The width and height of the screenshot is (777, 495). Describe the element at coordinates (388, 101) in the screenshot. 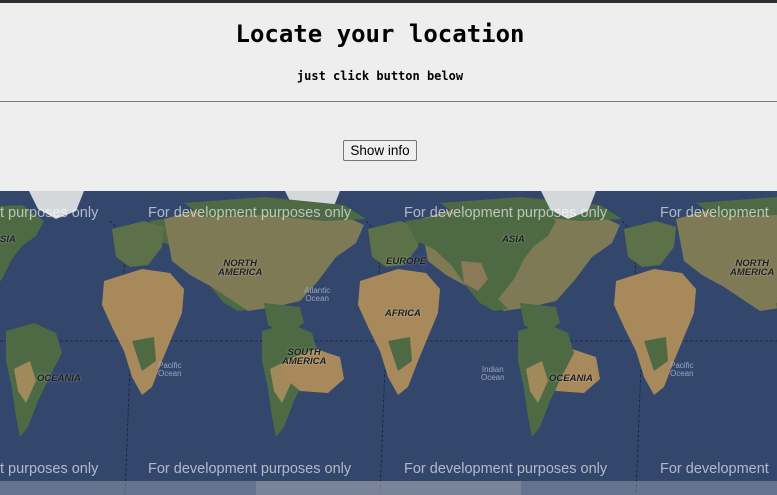

I see `divider` at that location.